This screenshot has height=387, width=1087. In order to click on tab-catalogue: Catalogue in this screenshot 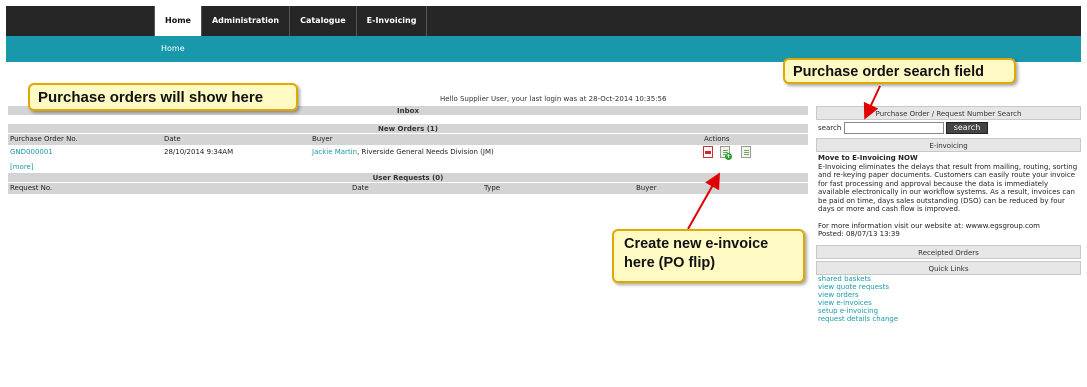, I will do `click(323, 21)`.